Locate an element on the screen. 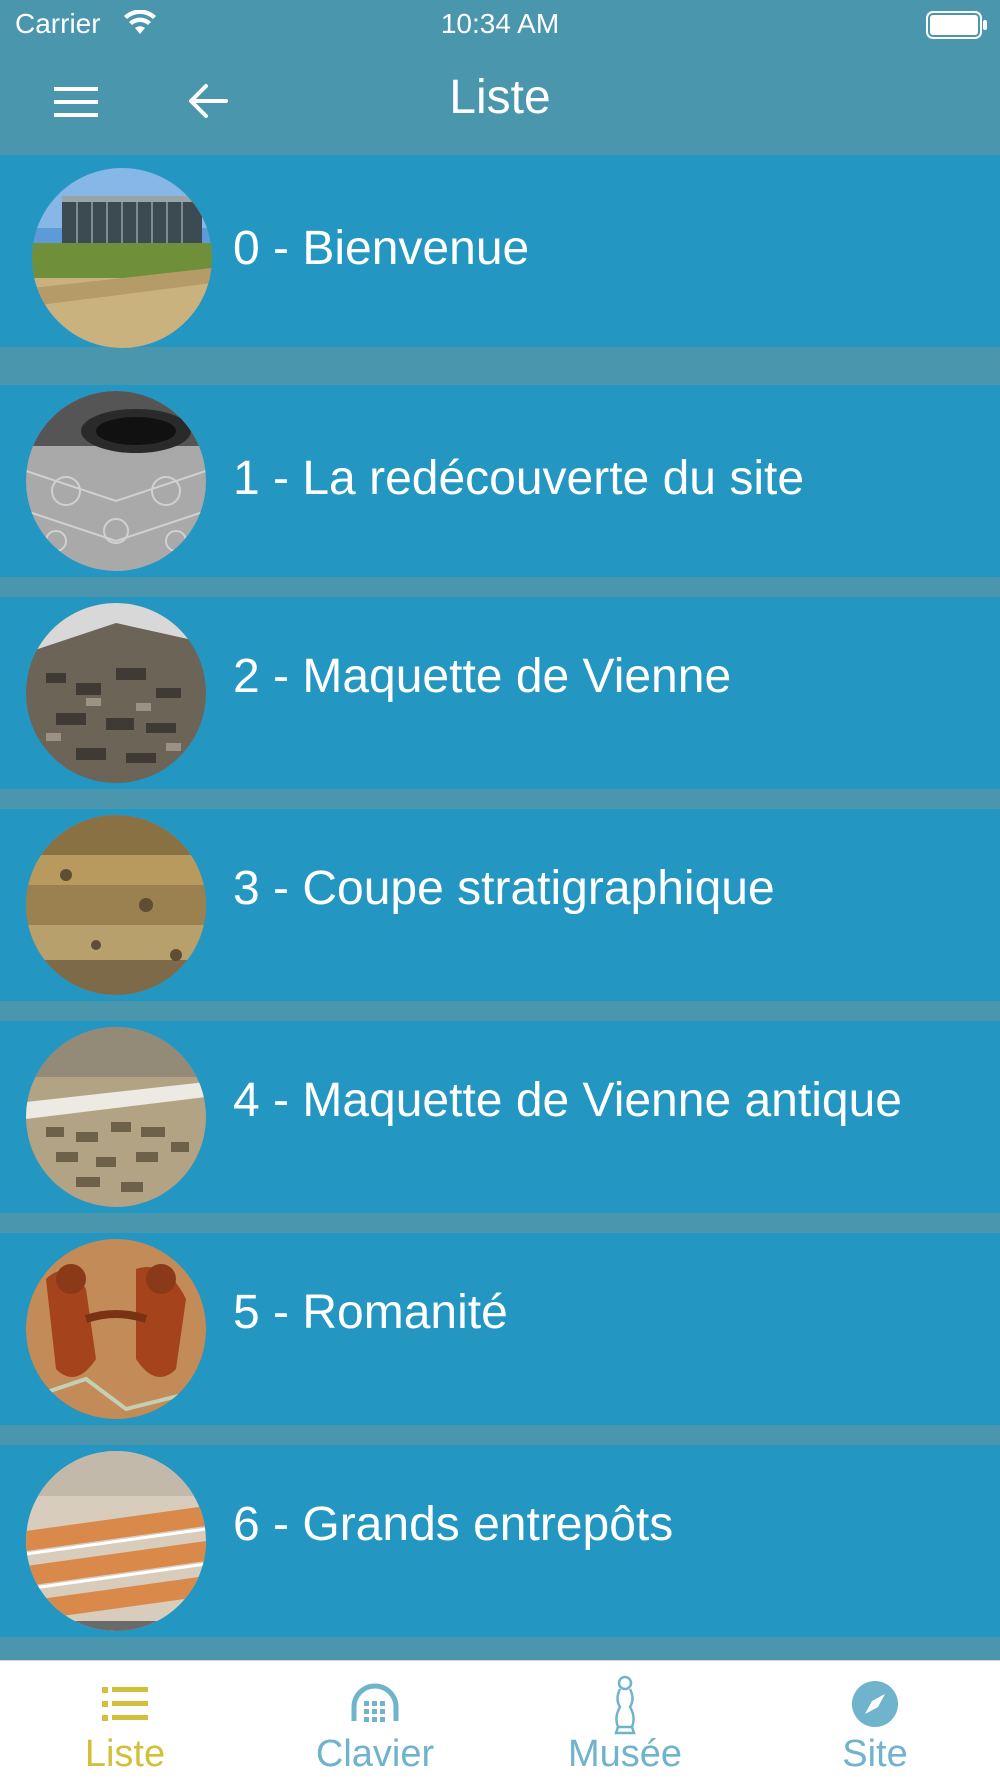  item-label: 5 - Romanité is located at coordinates (370, 1312).